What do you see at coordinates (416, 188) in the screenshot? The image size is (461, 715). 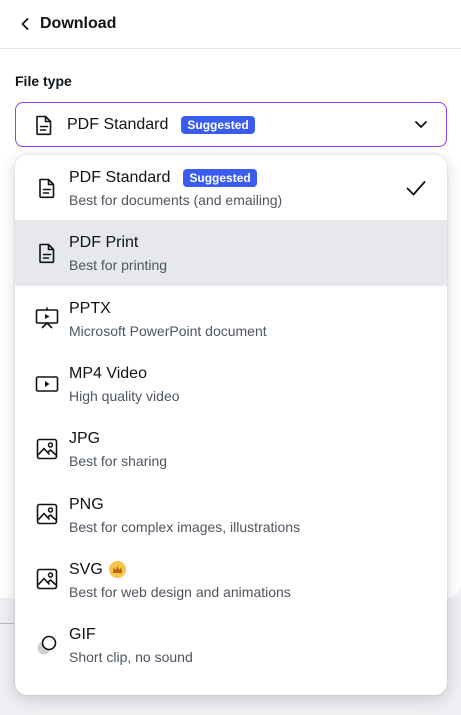 I see `checkmark-icon` at bounding box center [416, 188].